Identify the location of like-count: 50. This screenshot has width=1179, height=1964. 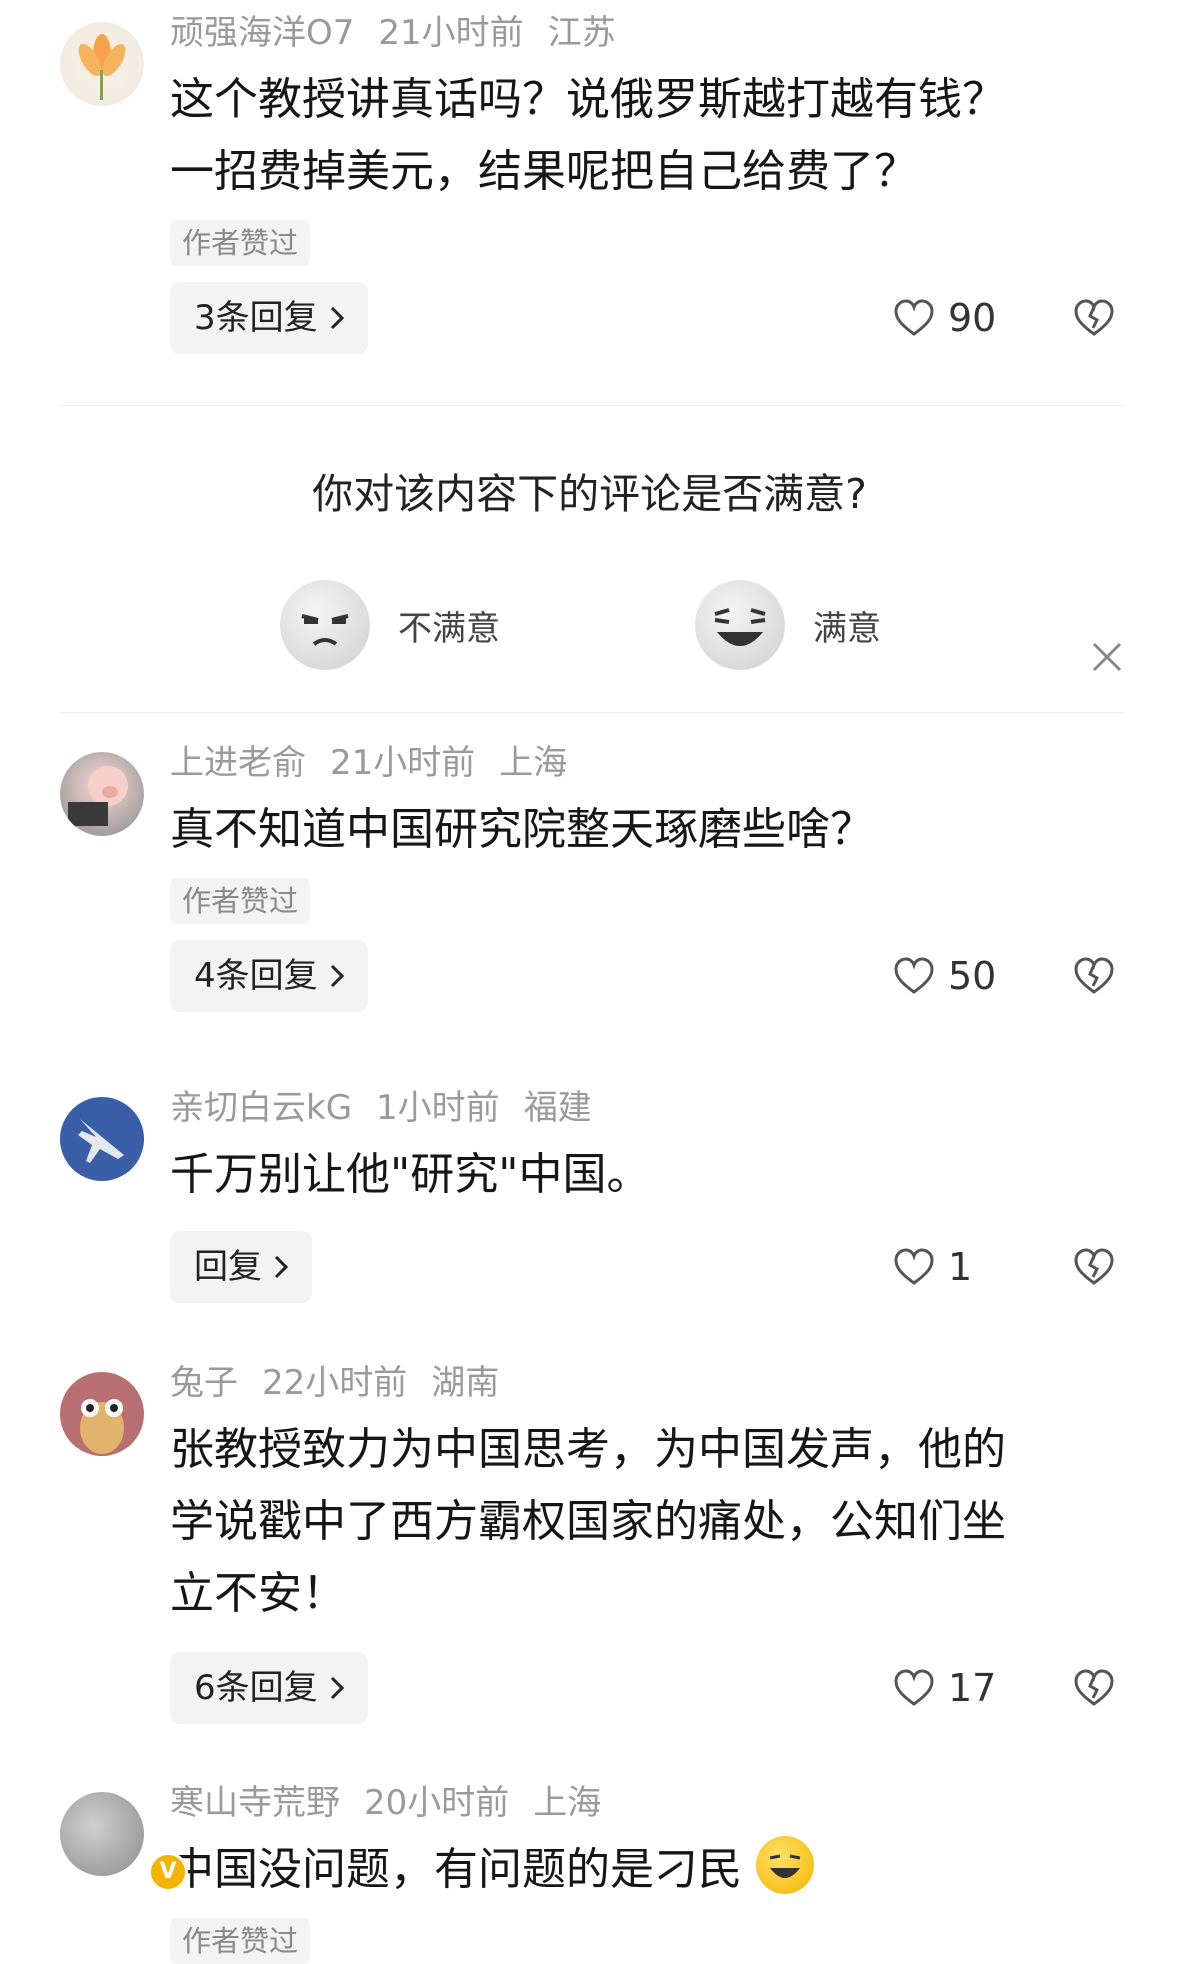
(972, 976).